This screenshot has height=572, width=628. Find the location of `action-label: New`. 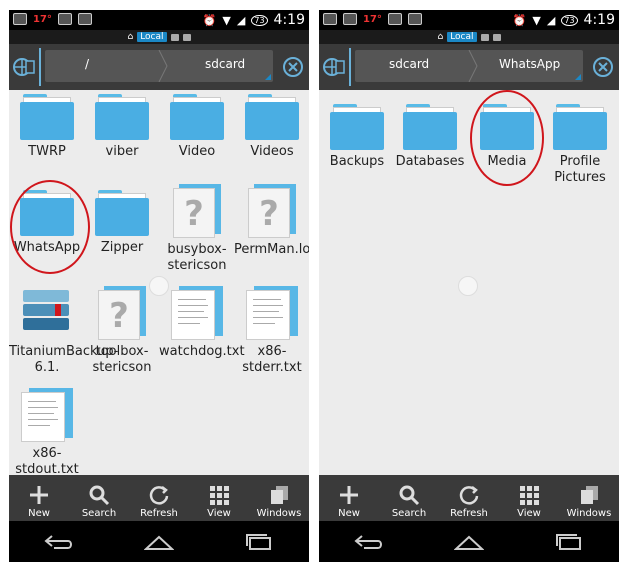

action-label: New is located at coordinates (39, 513).